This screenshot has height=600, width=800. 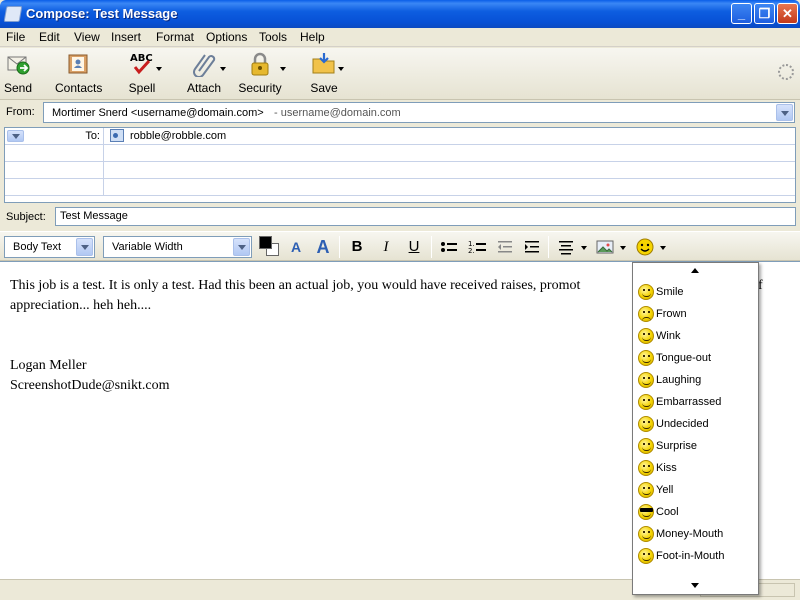 What do you see at coordinates (695, 491) in the screenshot?
I see `smiley-menu-item: Yell` at bounding box center [695, 491].